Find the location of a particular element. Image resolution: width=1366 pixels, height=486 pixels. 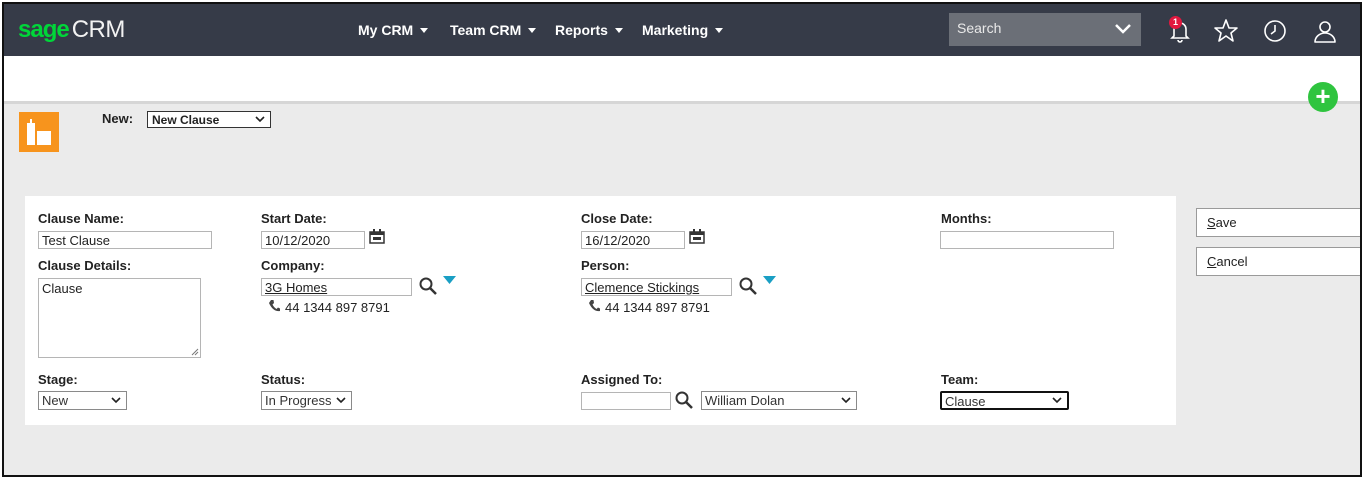

company-link: 3G Homes is located at coordinates (296, 287).